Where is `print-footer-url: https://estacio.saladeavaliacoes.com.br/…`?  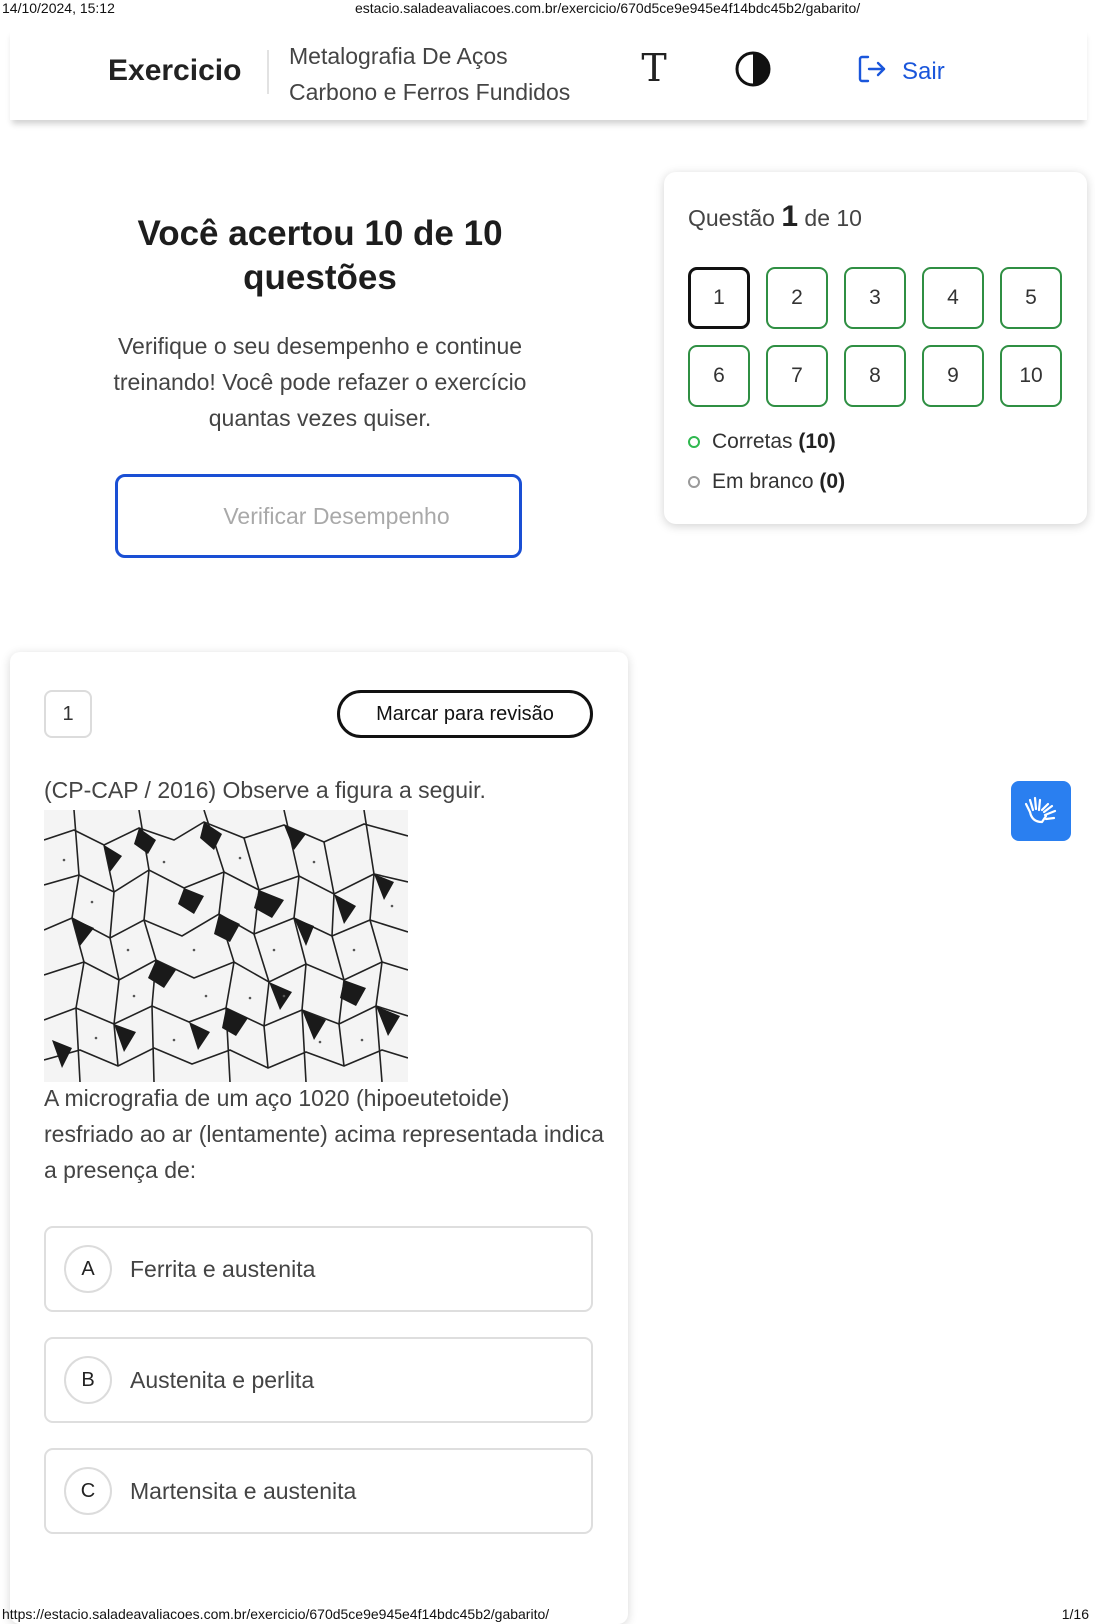
print-footer-url: https://estacio.saladeavaliacoes.com.br/… is located at coordinates (276, 1614).